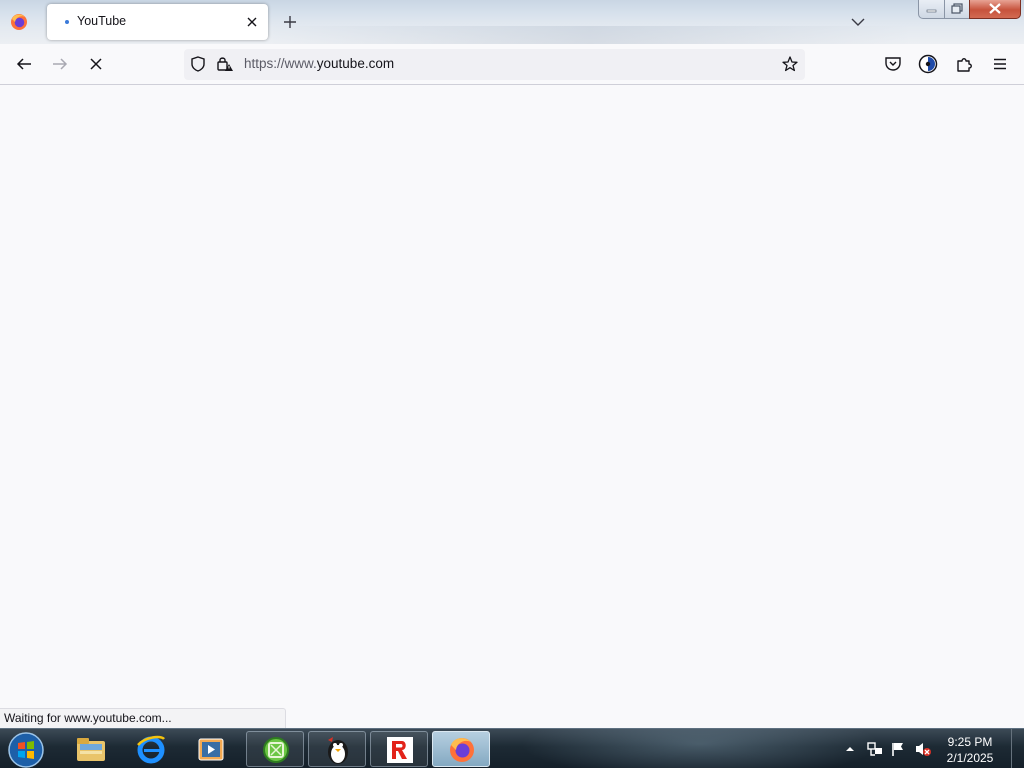  Describe the element at coordinates (850, 749) in the screenshot. I see `show-hidden-icons-arrow` at that location.